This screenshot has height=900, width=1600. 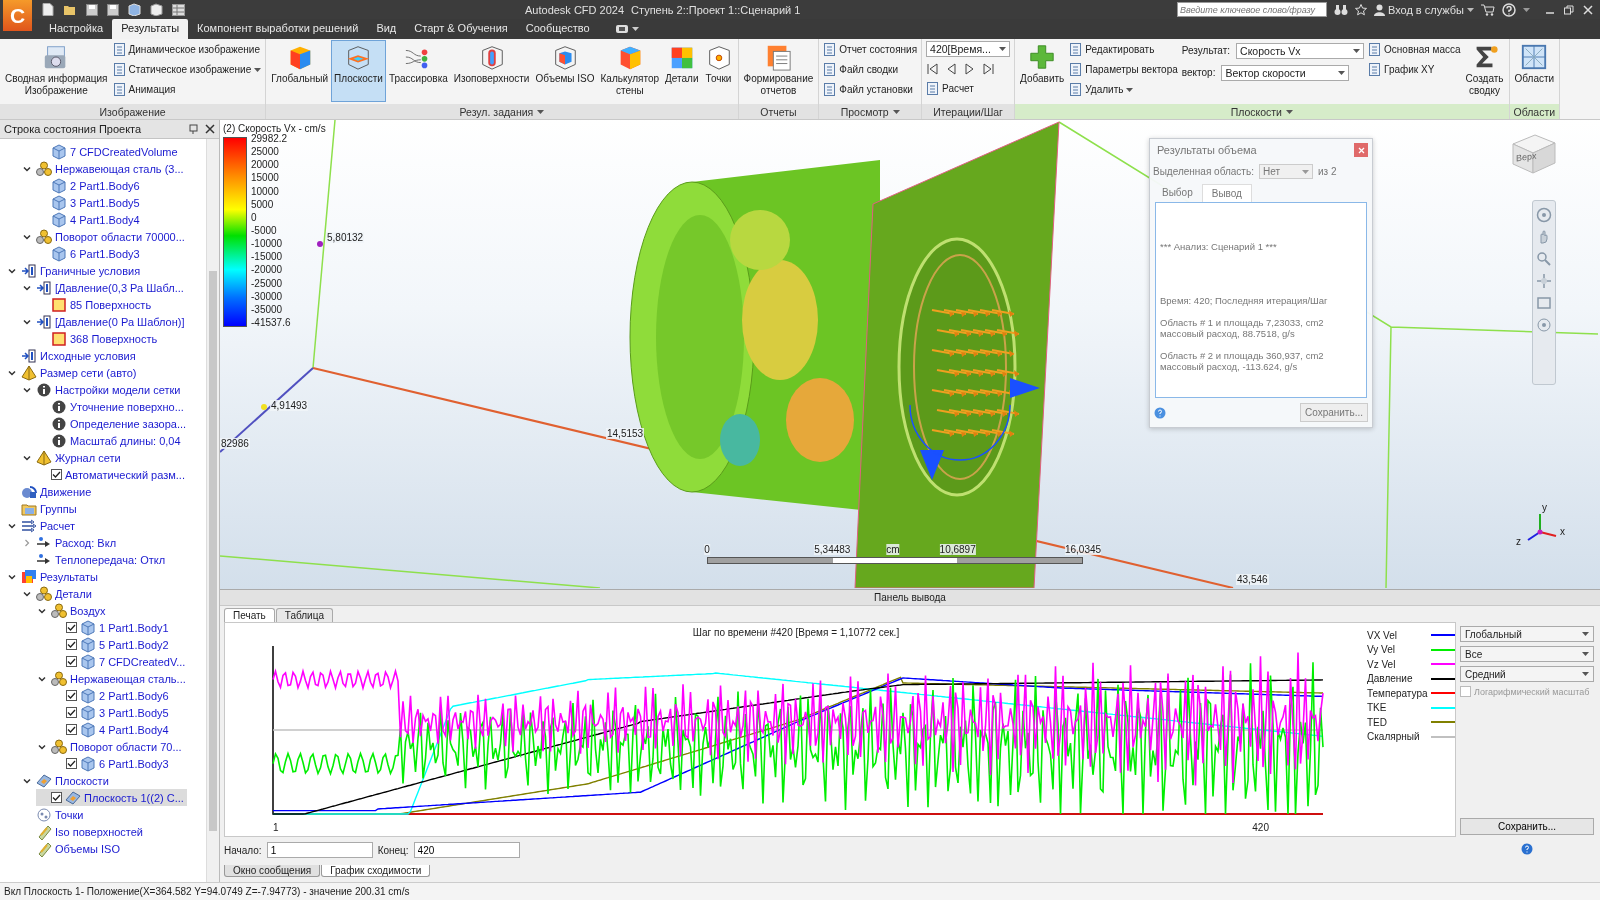 I want to click on ribbon-button: Расчет, so click(x=968, y=88).